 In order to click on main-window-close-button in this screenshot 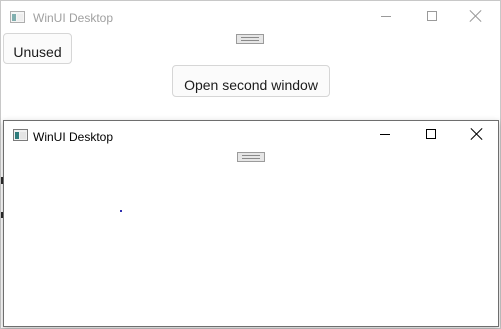, I will do `click(476, 17)`.